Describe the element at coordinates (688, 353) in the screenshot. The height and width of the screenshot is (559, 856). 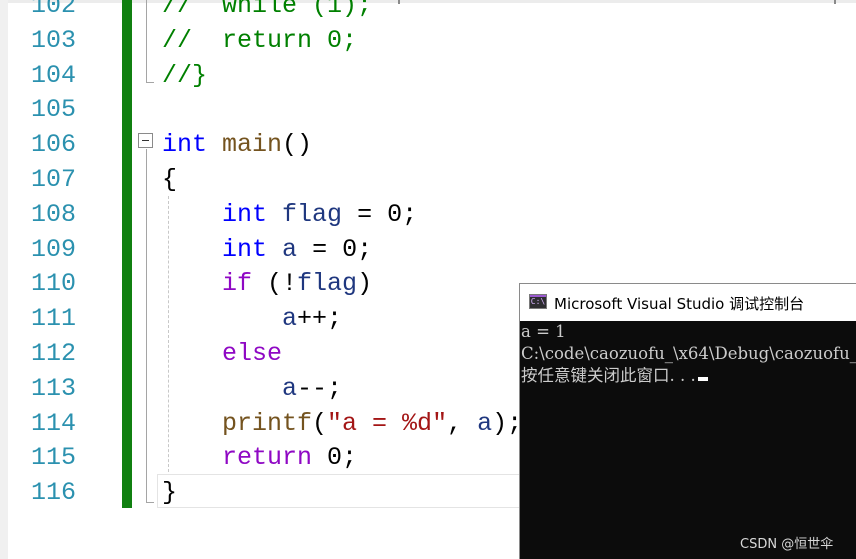
I see `console-output-line: C:\code\caozuofu_\x64\Debug\caozuofu_` at that location.